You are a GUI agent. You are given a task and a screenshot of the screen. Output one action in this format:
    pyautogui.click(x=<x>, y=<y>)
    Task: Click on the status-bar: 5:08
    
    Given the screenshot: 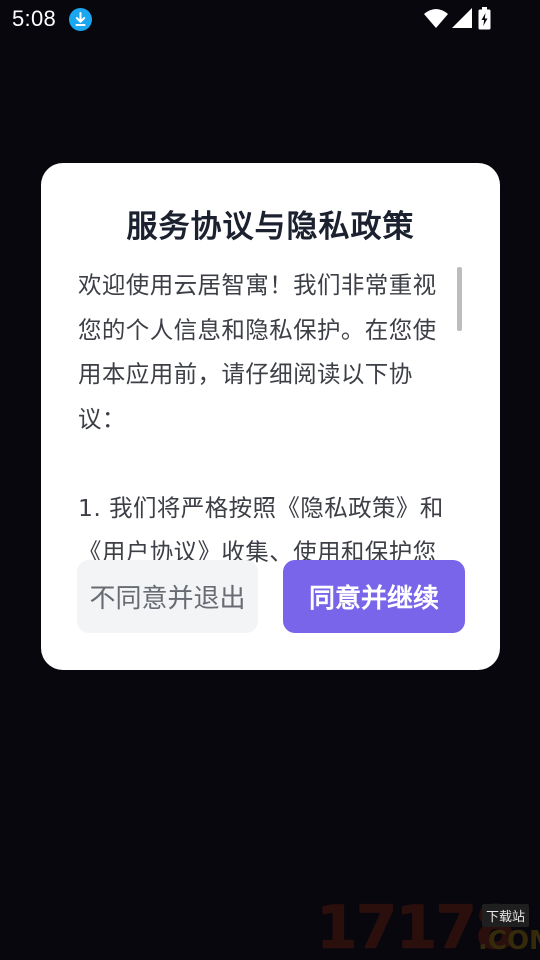 What is the action you would take?
    pyautogui.click(x=270, y=19)
    